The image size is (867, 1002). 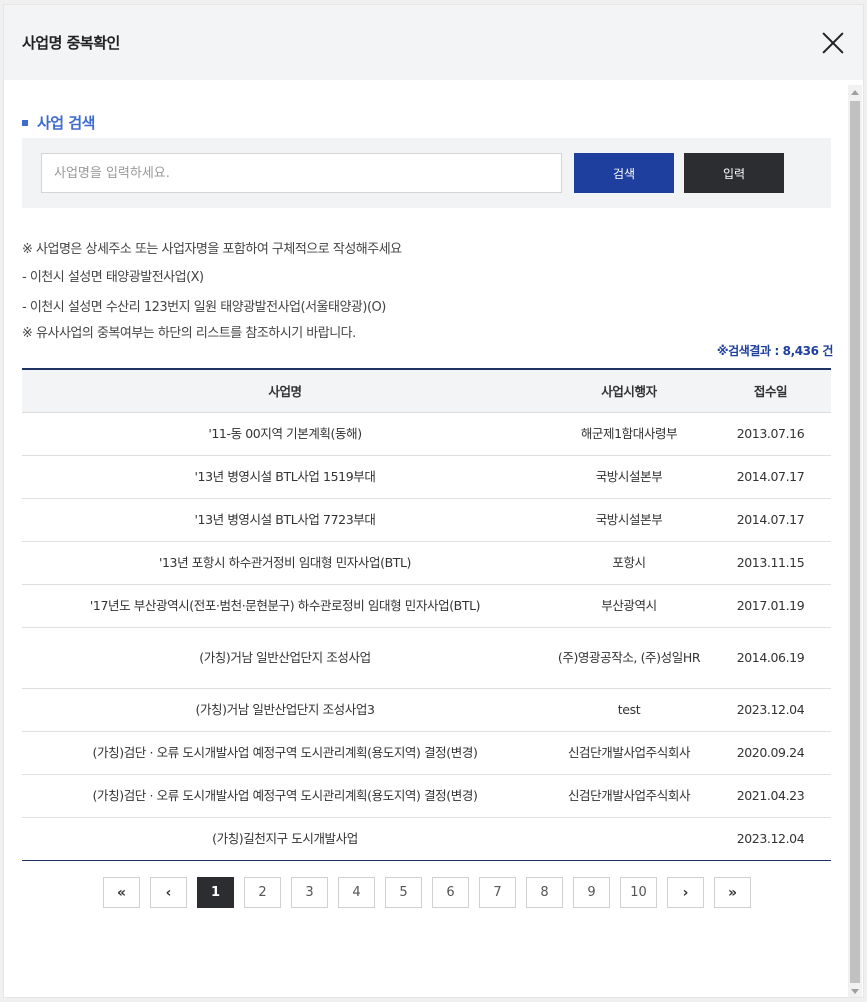 I want to click on prev-page-icon: ‹, so click(x=168, y=892).